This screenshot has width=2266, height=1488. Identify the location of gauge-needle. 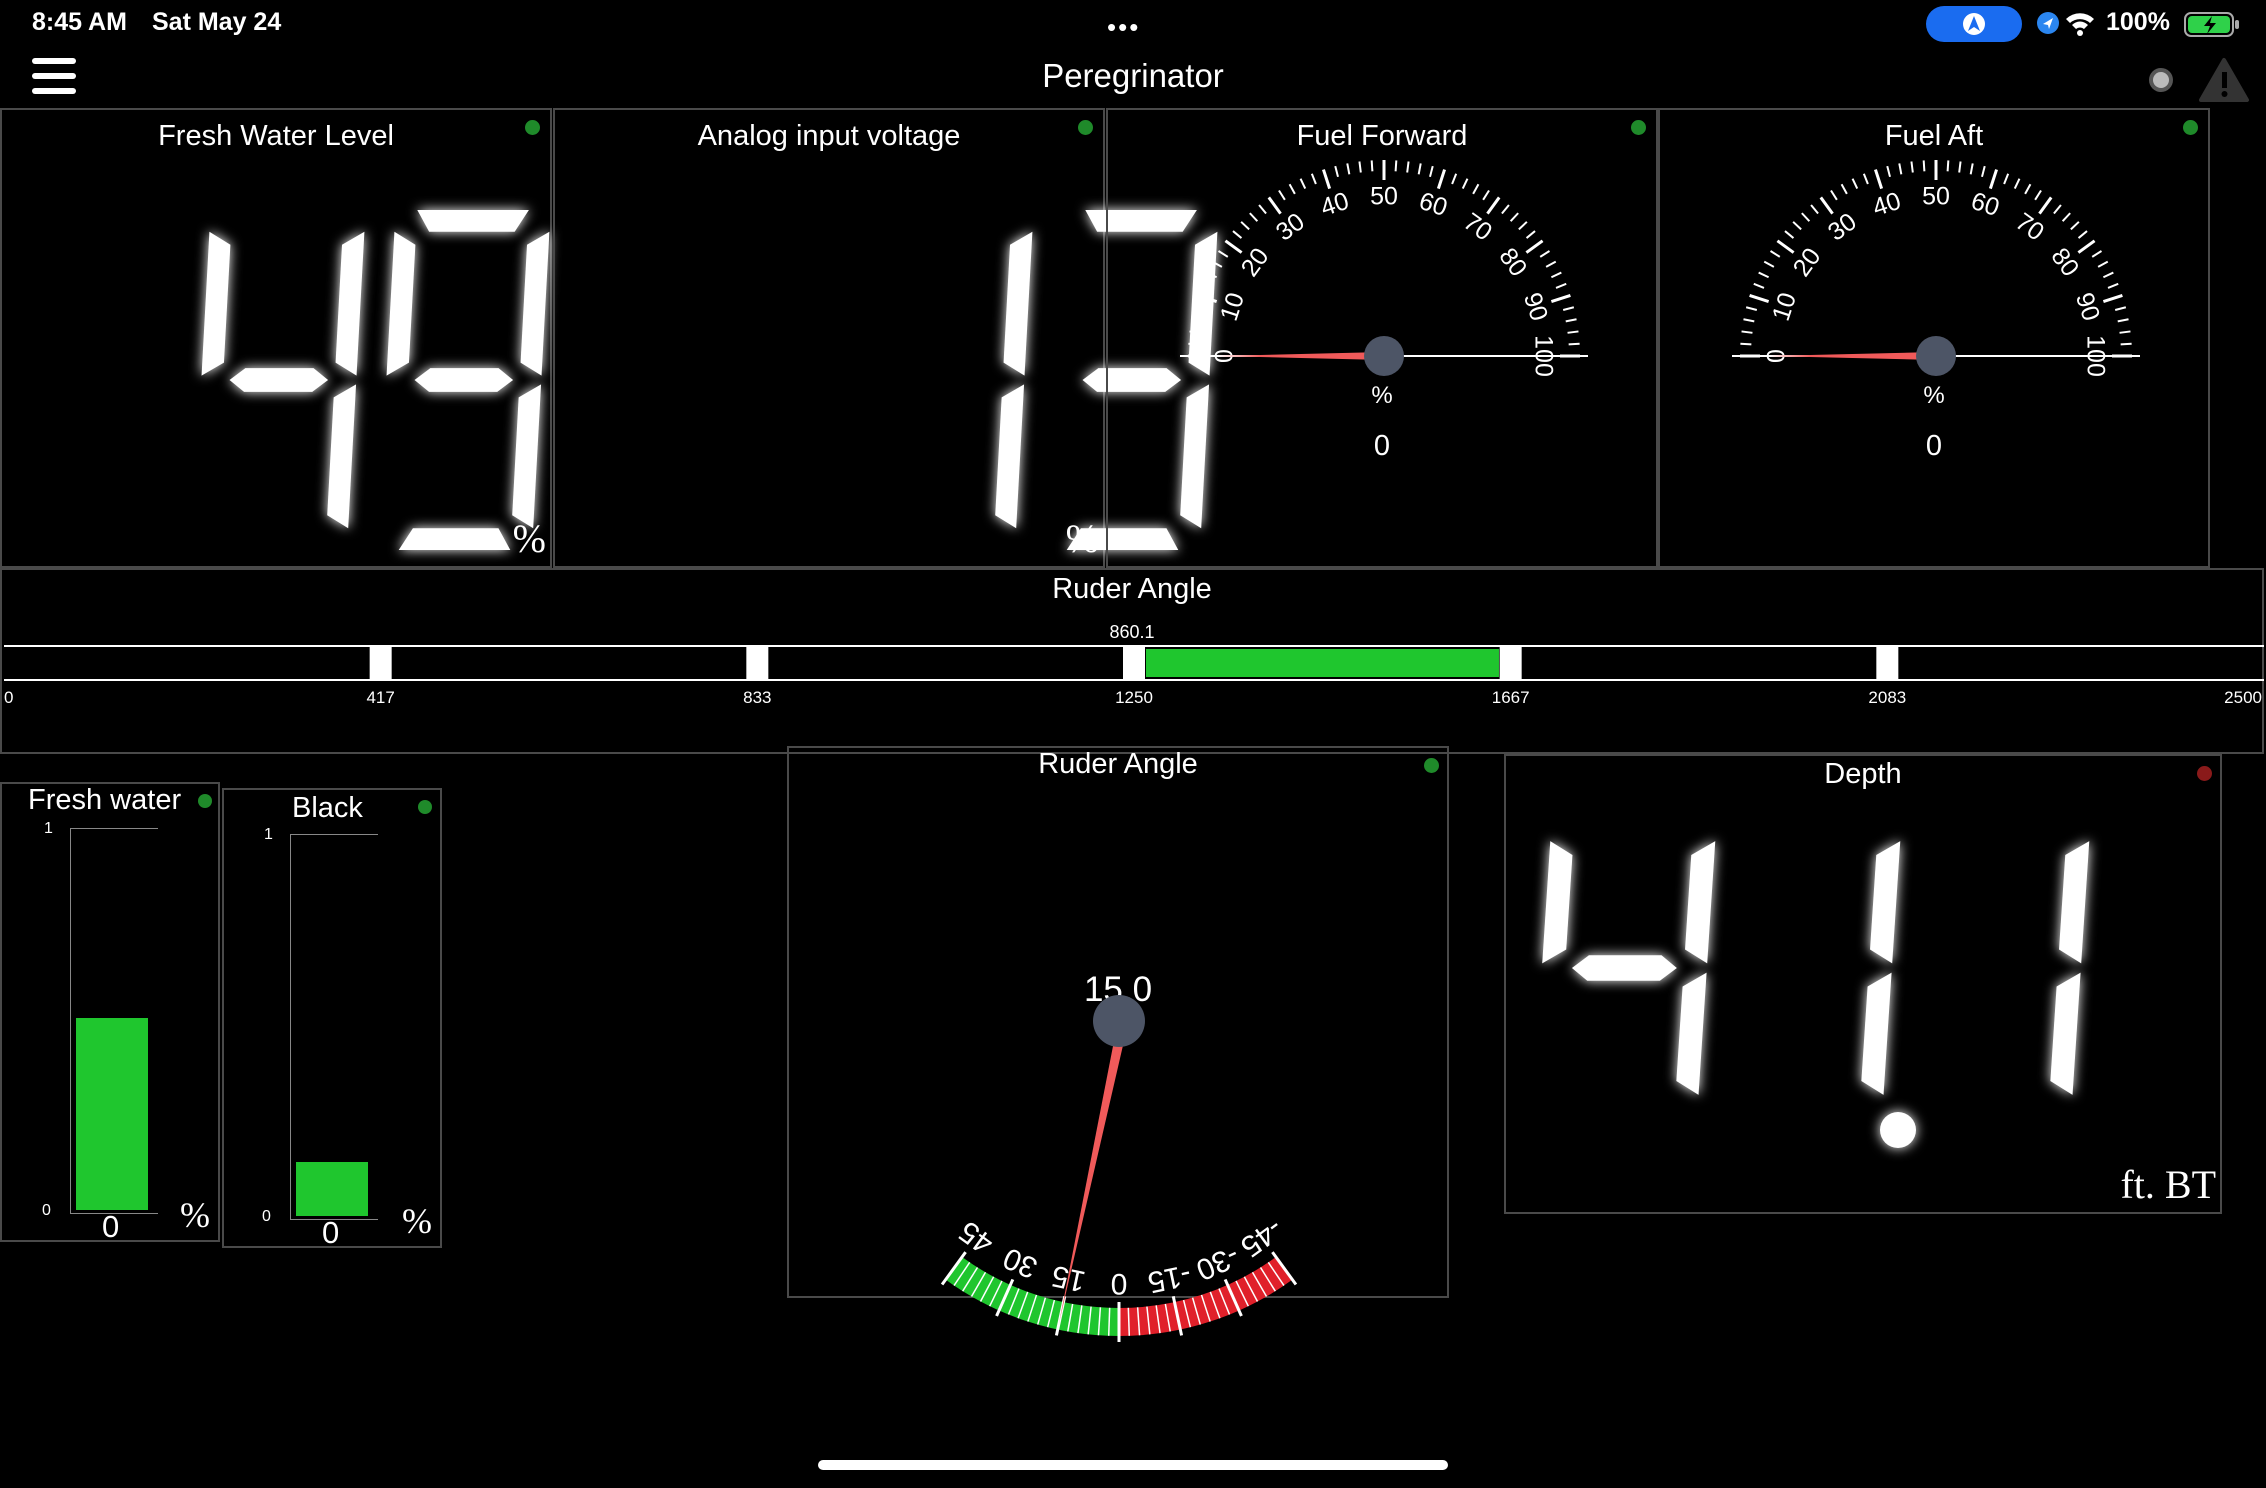
(1301, 356).